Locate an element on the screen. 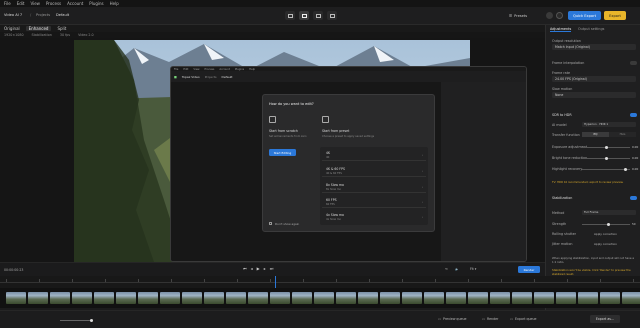 Image resolution: width=640 pixels, height=328 pixels. menu-help: Help is located at coordinates (114, 3).